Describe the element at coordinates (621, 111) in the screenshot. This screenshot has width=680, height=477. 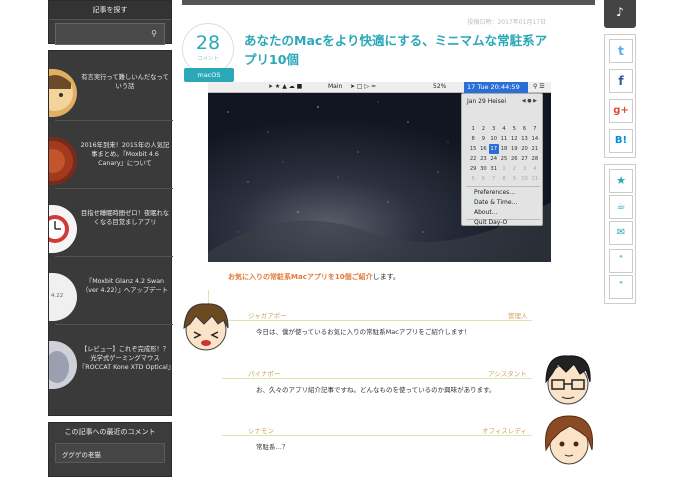
I see `gplus-share-button: g+` at that location.